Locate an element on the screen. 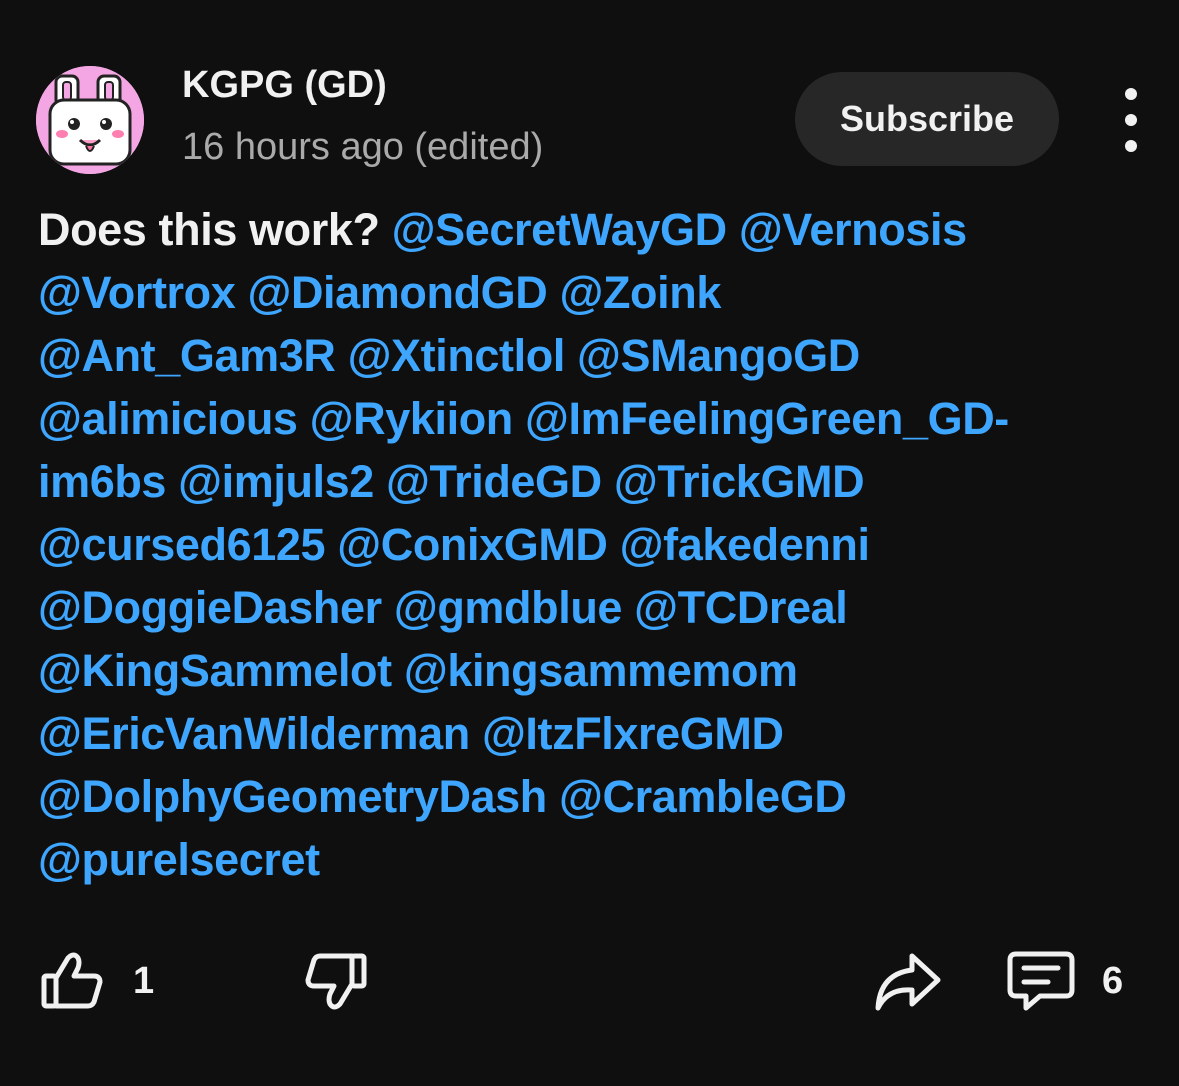 The width and height of the screenshot is (1179, 1086). comment-line: @purelsecret is located at coordinates (588, 859).